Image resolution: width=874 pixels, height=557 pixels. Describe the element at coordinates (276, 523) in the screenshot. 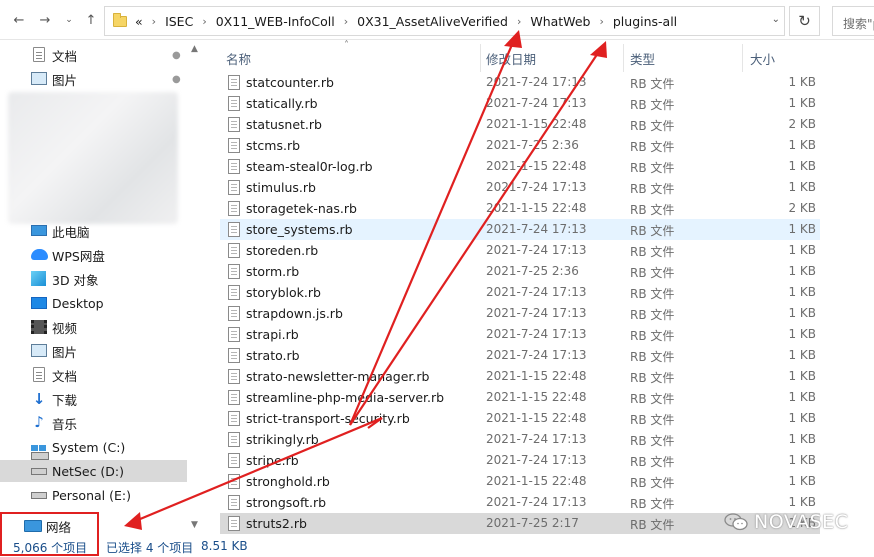

I see `file-name: struts2.rb` at that location.